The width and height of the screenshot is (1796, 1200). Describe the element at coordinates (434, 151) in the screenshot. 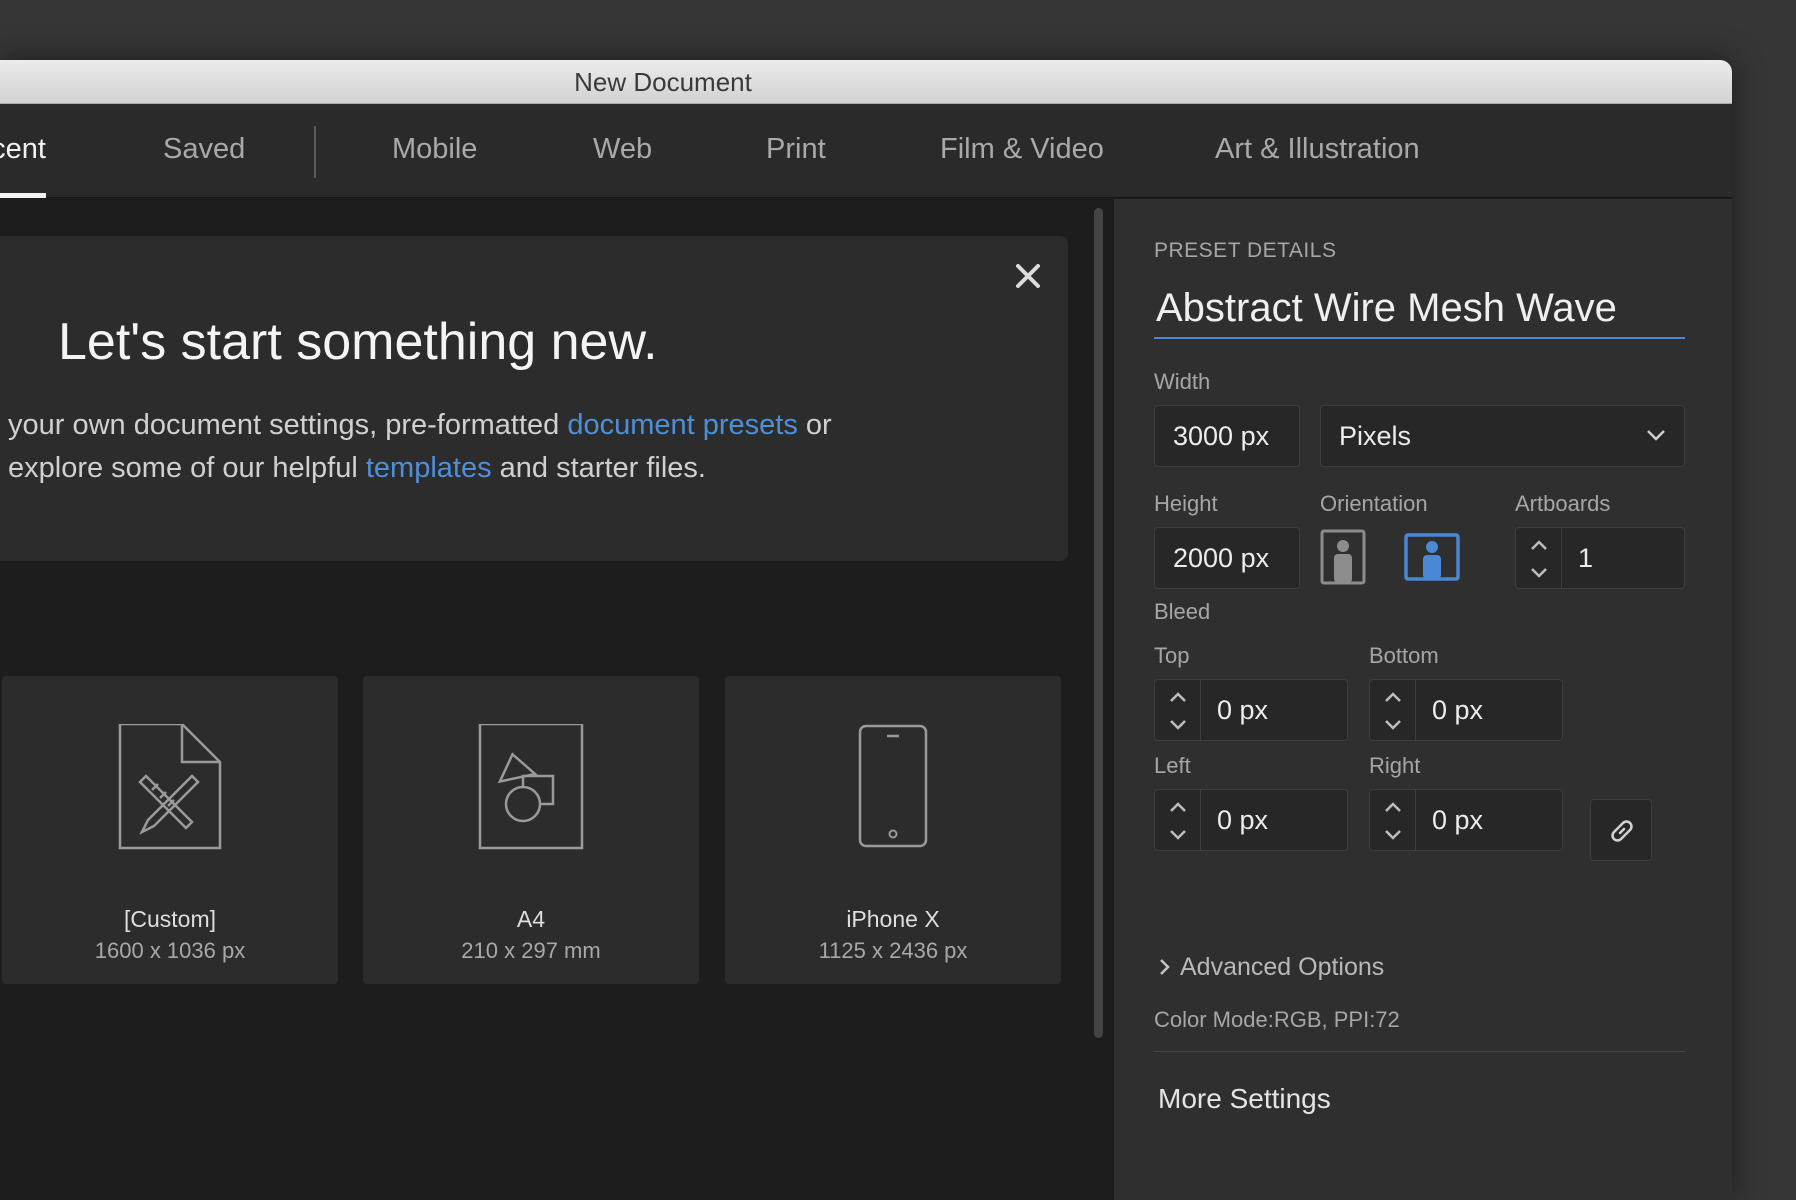

I see `tab-mobile: Mobile` at that location.